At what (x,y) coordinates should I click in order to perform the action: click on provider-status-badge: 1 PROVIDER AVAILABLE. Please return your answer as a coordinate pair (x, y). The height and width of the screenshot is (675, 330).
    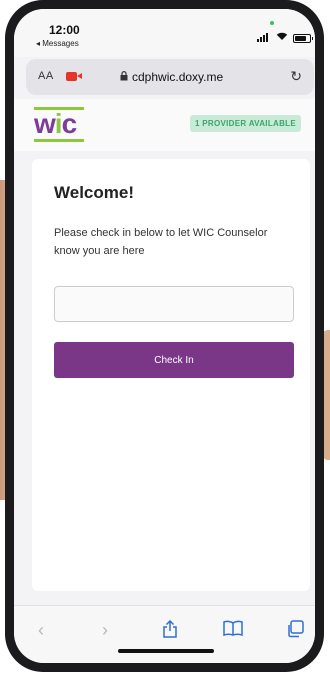
    Looking at the image, I should click on (245, 123).